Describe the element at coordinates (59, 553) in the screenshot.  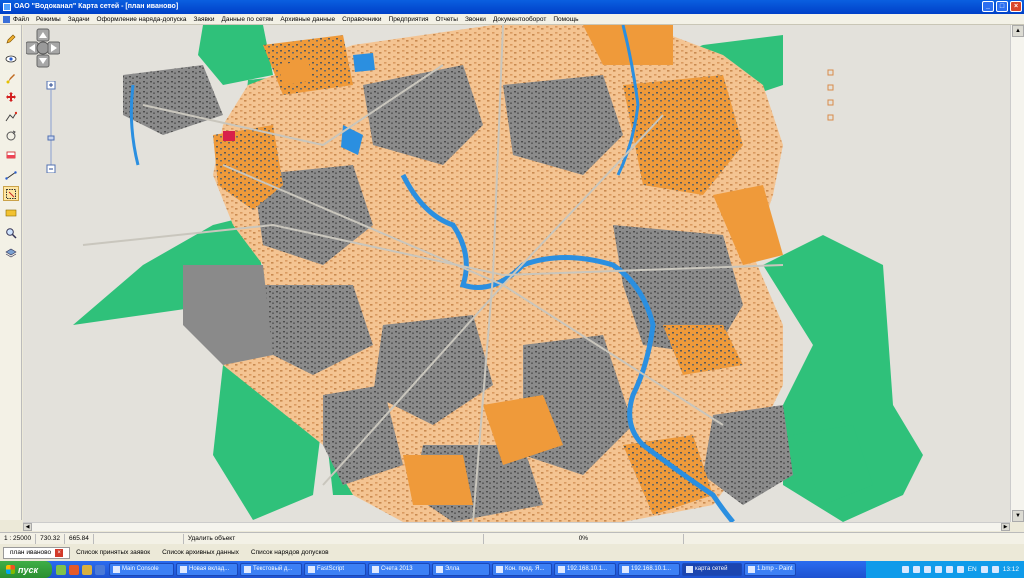
I see `close-tab-icon: ×` at that location.